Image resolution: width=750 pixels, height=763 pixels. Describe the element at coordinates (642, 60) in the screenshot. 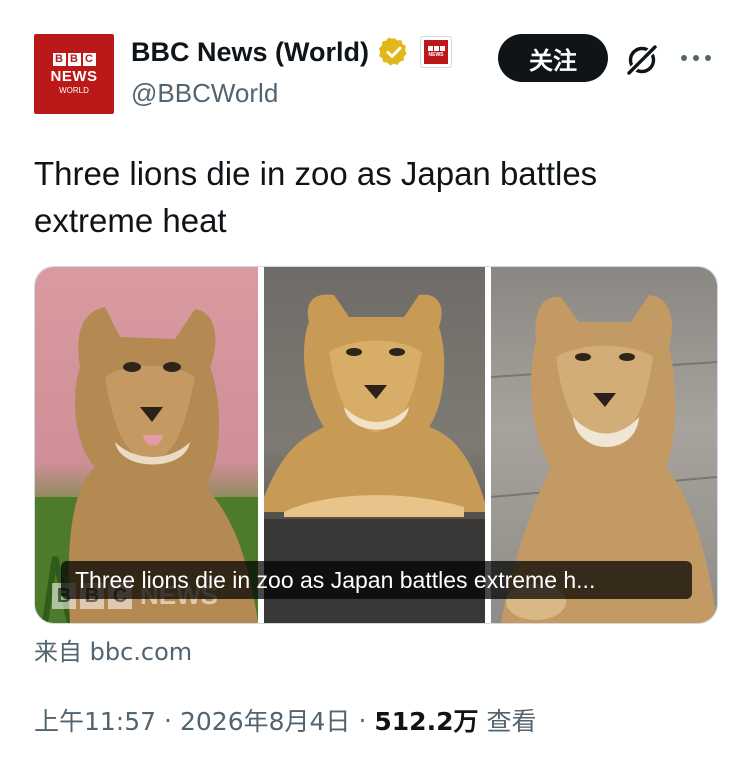

I see `grok-icon` at that location.